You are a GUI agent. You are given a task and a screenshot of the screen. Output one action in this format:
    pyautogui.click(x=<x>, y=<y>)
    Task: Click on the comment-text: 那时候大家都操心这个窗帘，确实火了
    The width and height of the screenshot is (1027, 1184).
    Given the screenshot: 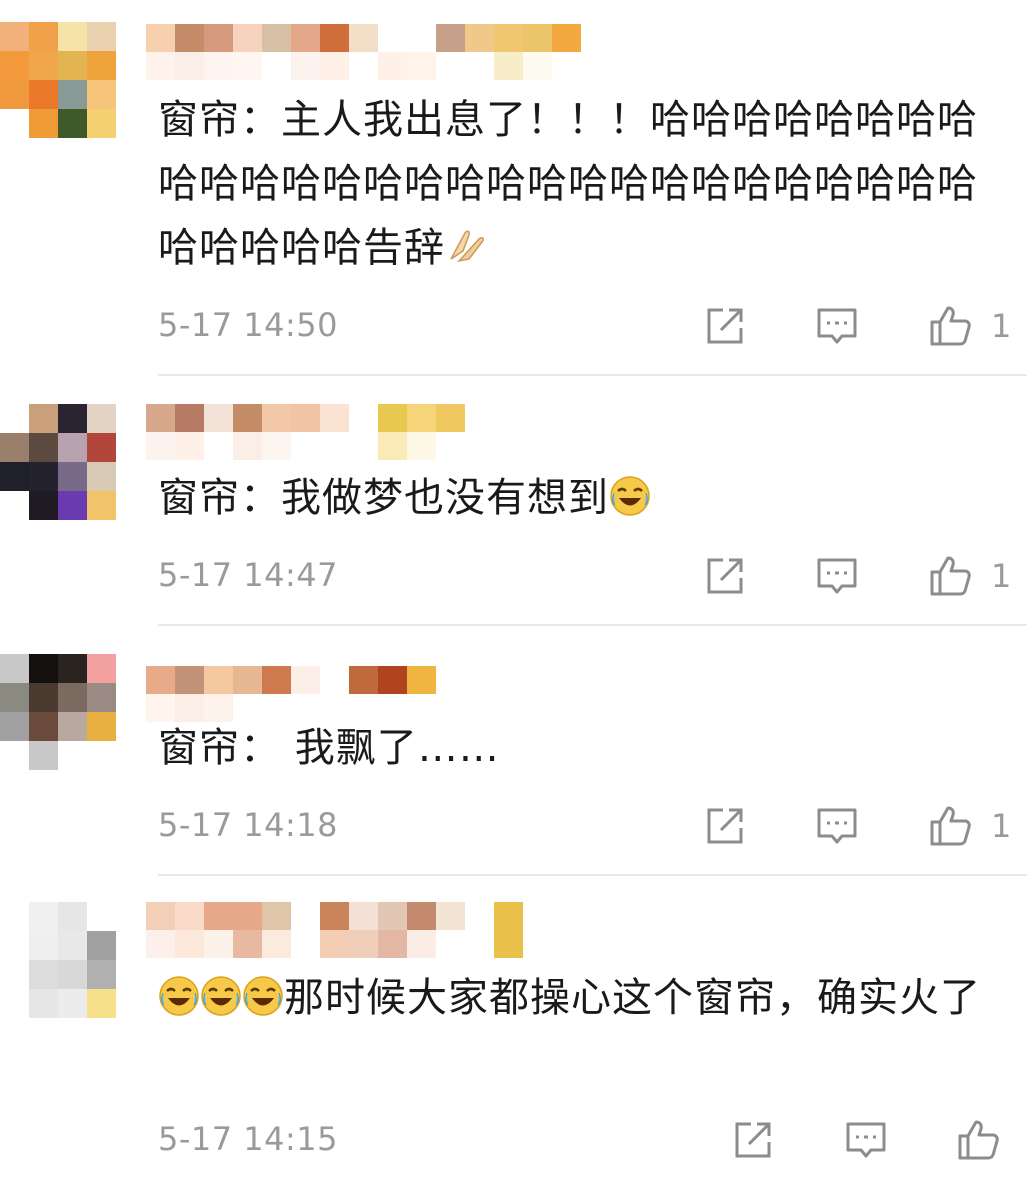 What is the action you would take?
    pyautogui.click(x=587, y=998)
    